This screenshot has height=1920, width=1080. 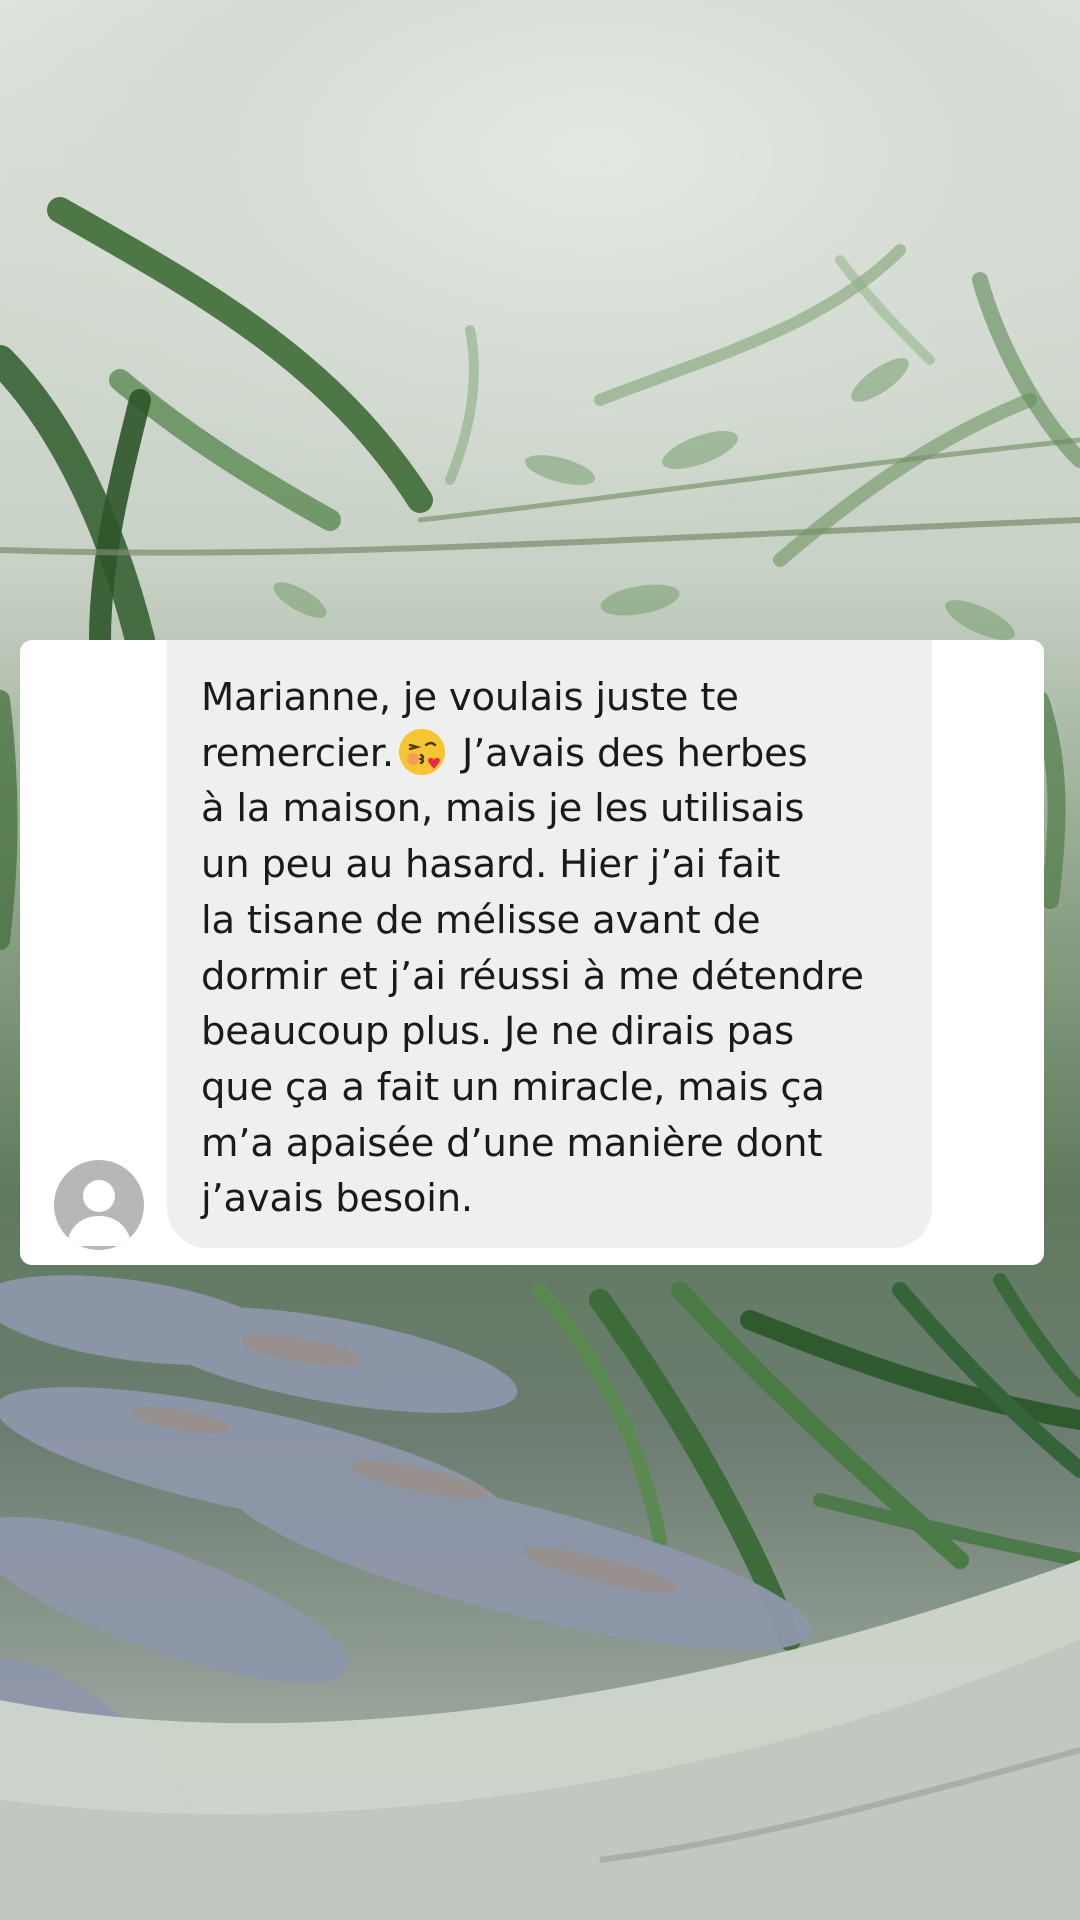 What do you see at coordinates (297, 753) in the screenshot?
I see `message-line-2-start: remercier.` at bounding box center [297, 753].